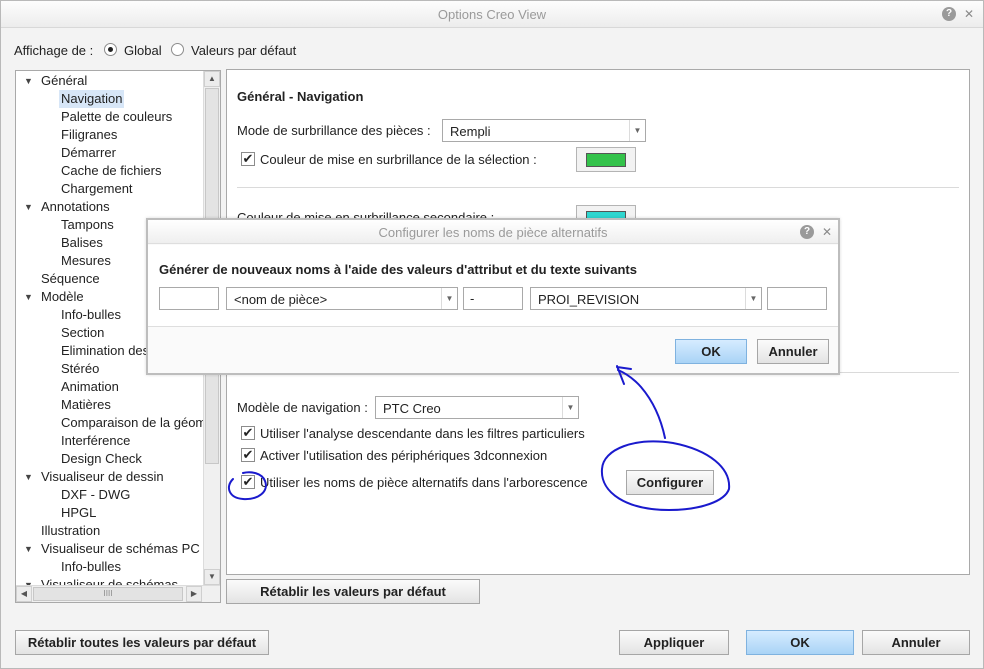 This screenshot has height=669, width=984. I want to click on alt-names-checkbox: ✔, so click(248, 482).